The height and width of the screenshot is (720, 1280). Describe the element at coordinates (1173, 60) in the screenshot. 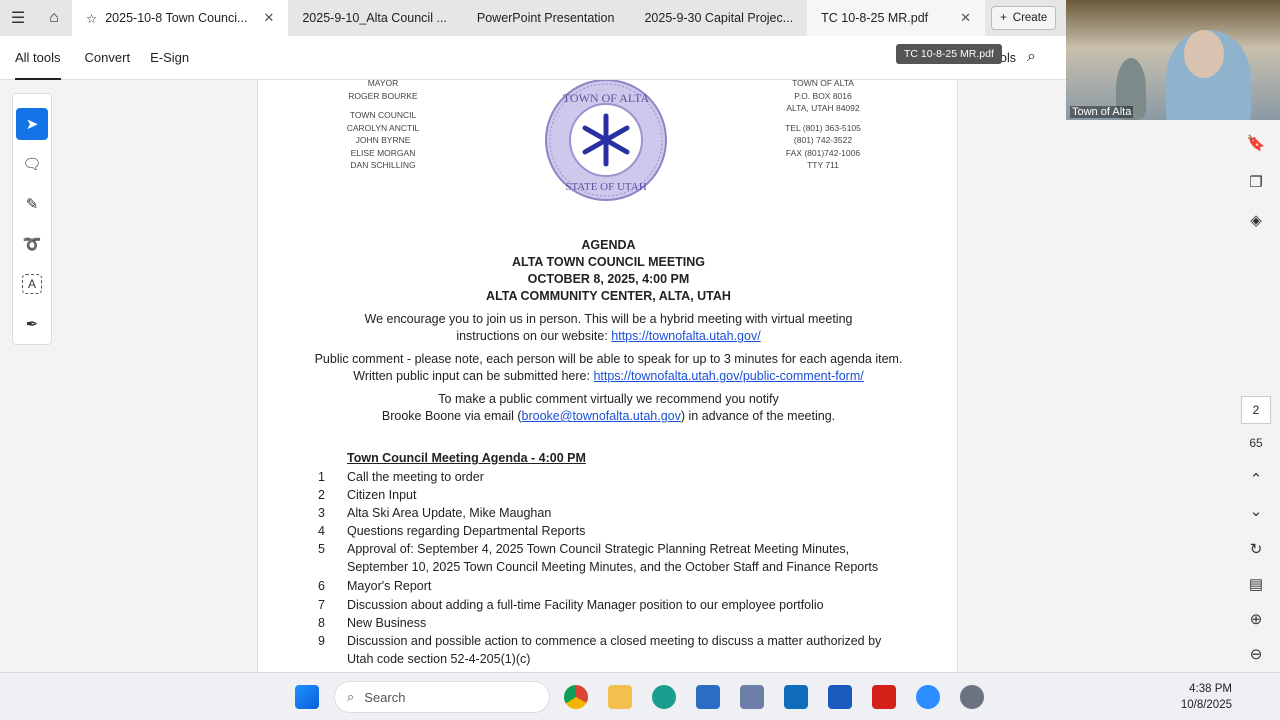

I see `video-thumbnail: Town of Alta` at that location.